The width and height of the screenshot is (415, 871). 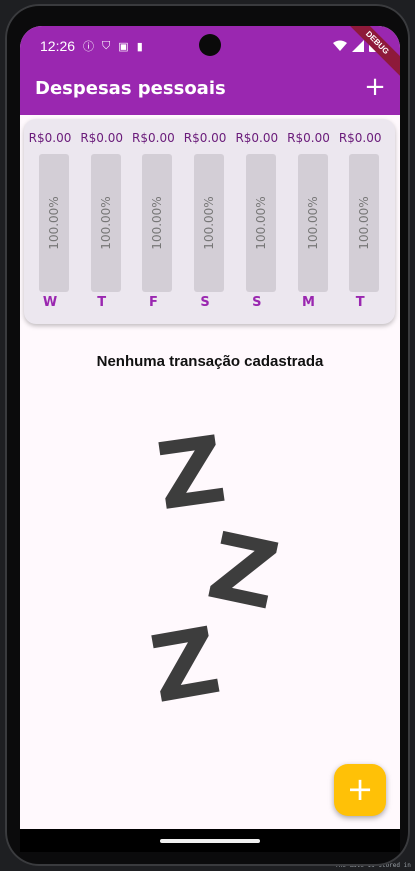 I want to click on fab-add-button: +, so click(x=360, y=790).